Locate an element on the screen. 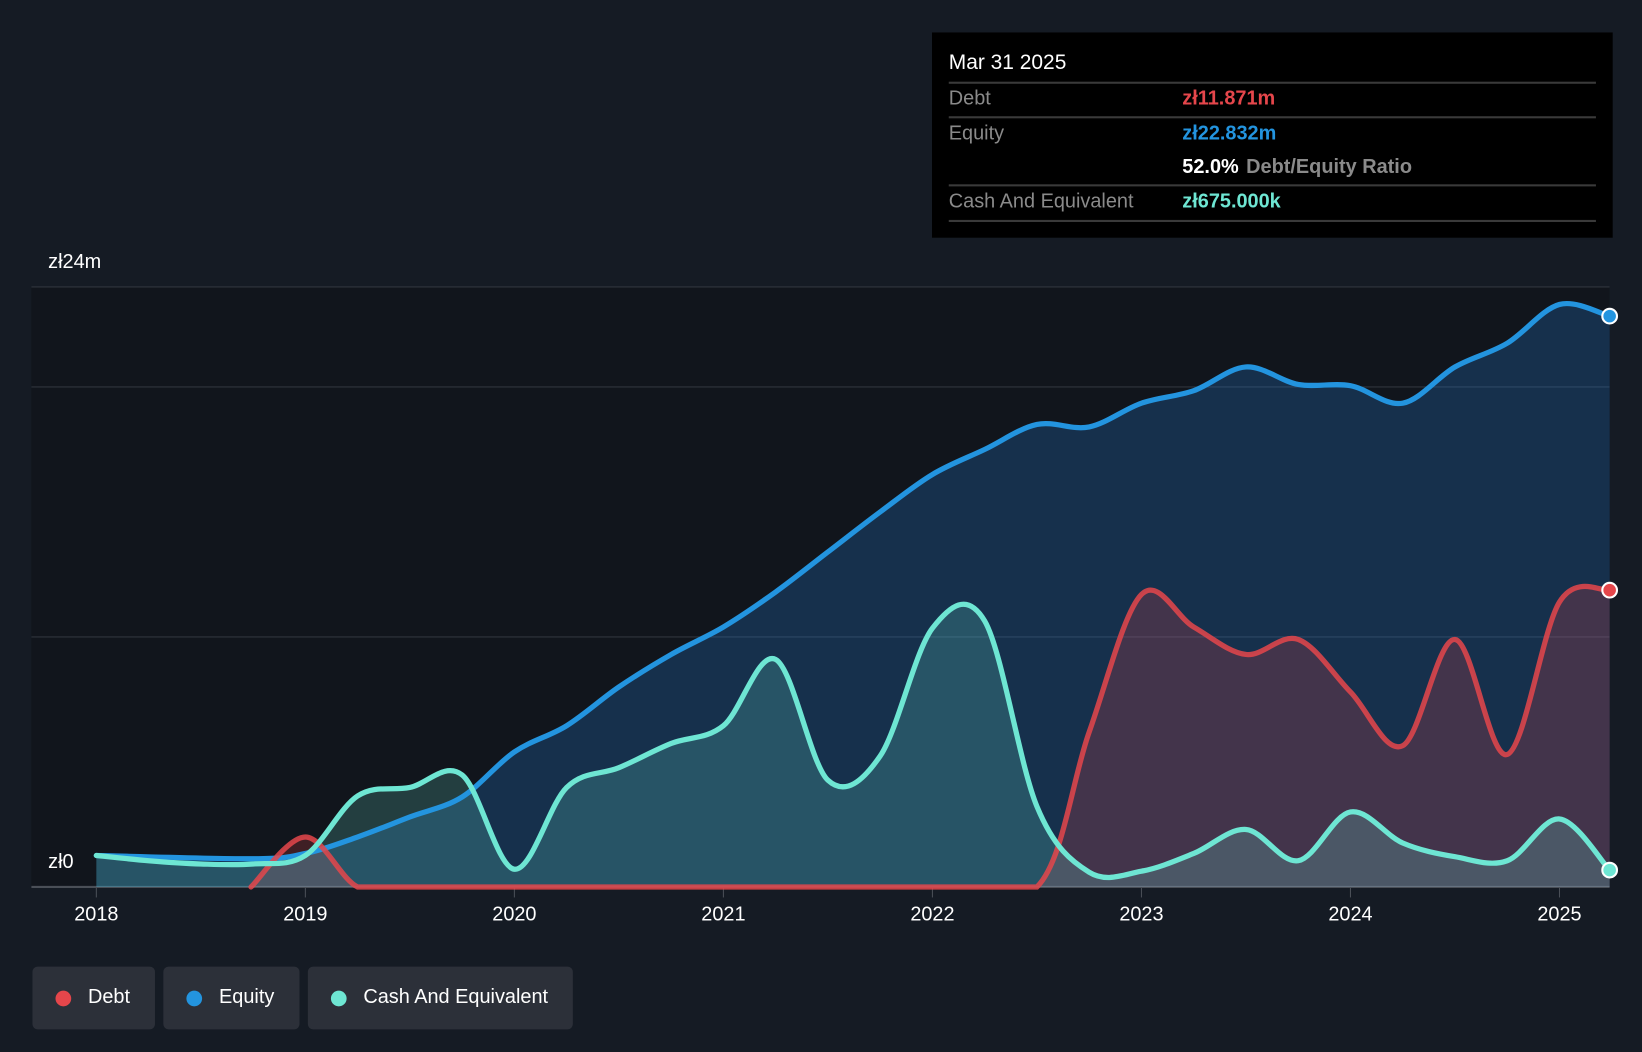 The image size is (1642, 1052). x-tick-label: 2020 is located at coordinates (514, 914).